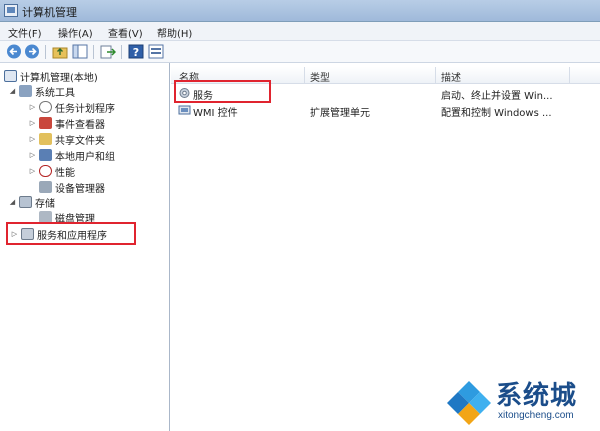 This screenshot has width=600, height=431. What do you see at coordinates (80, 125) in the screenshot?
I see `tree-item-label: 事件查看器` at bounding box center [80, 125].